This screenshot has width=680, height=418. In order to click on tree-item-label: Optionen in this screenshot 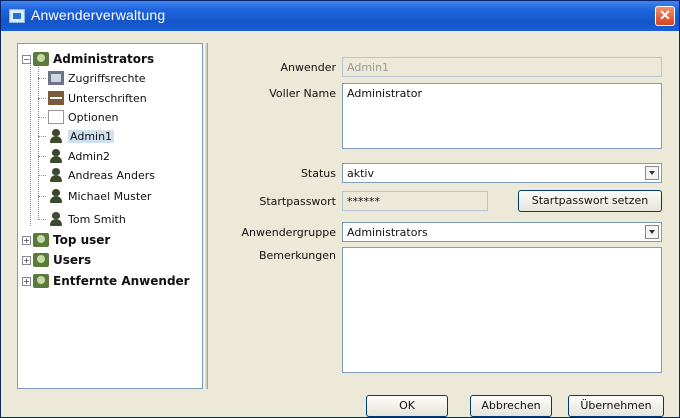, I will do `click(93, 117)`.